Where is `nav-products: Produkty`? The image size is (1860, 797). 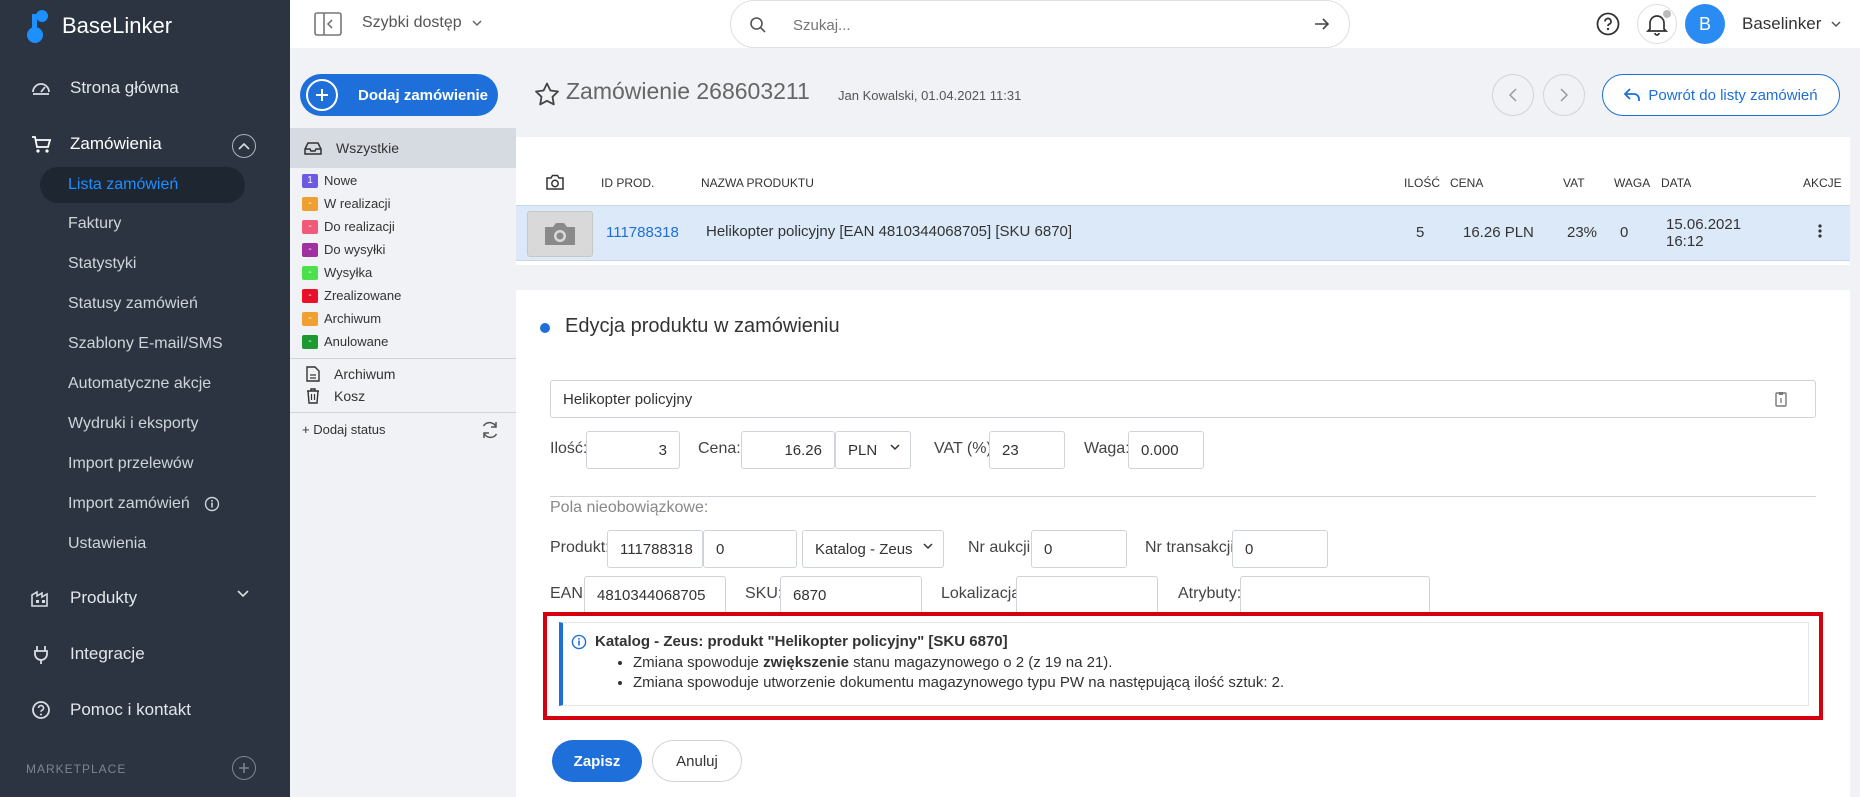
nav-products: Produkty is located at coordinates (83, 598).